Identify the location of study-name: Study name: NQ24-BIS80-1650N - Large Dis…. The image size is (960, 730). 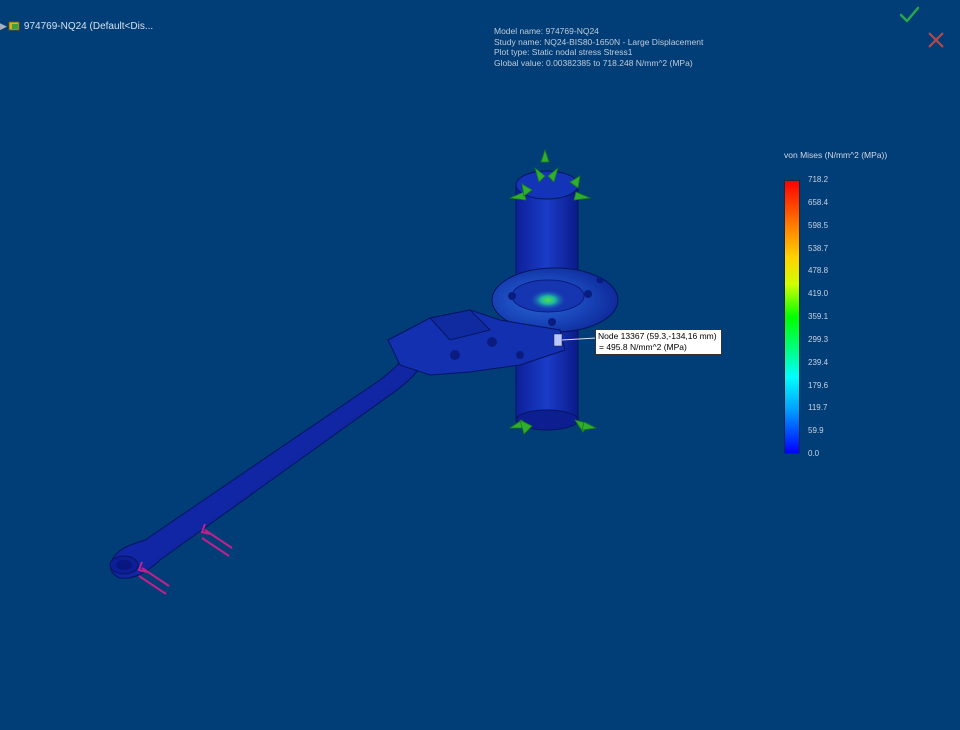
(599, 41).